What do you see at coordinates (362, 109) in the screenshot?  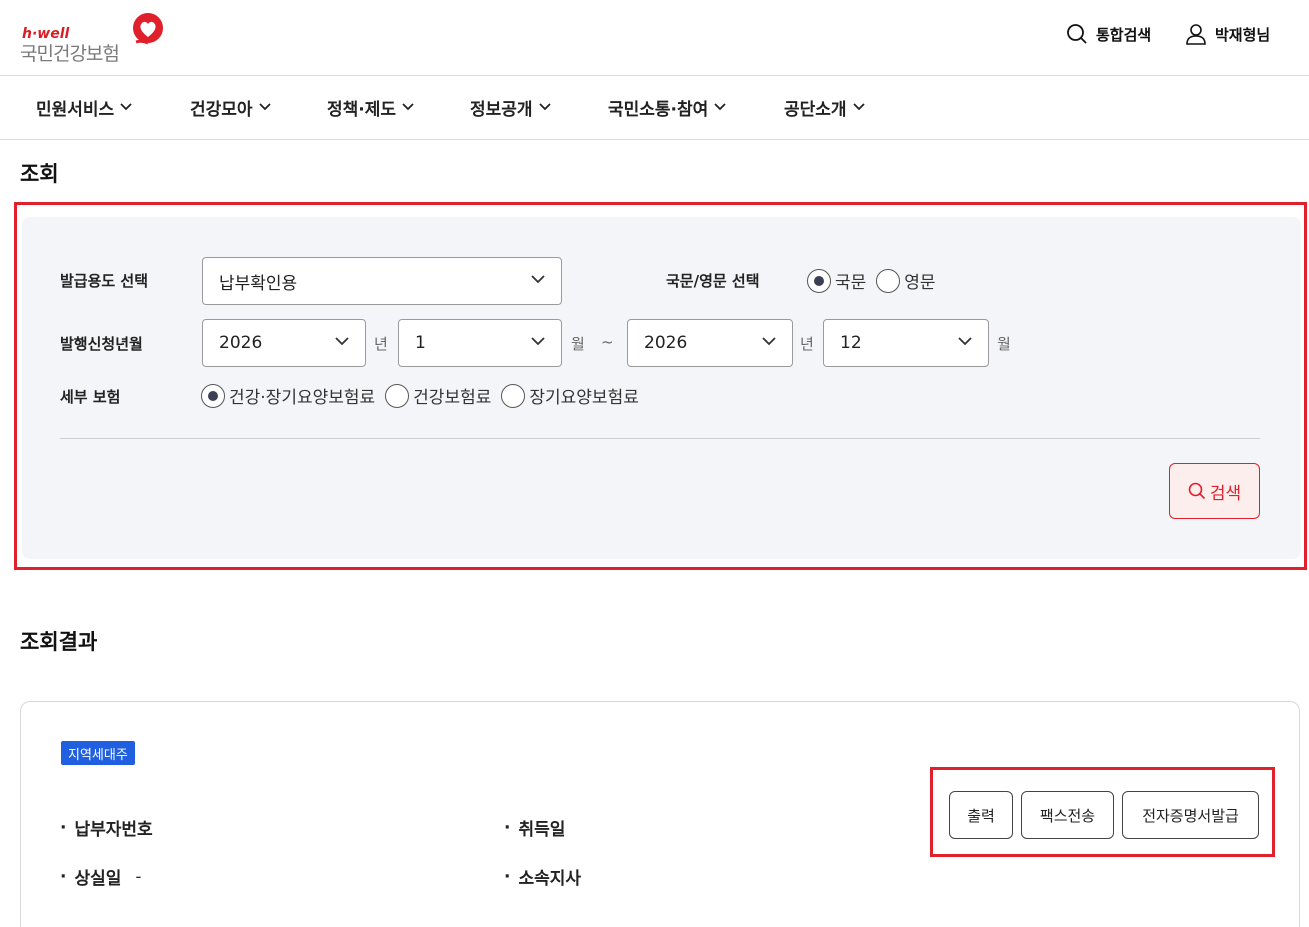 I see `nav-label: 정책·제도` at bounding box center [362, 109].